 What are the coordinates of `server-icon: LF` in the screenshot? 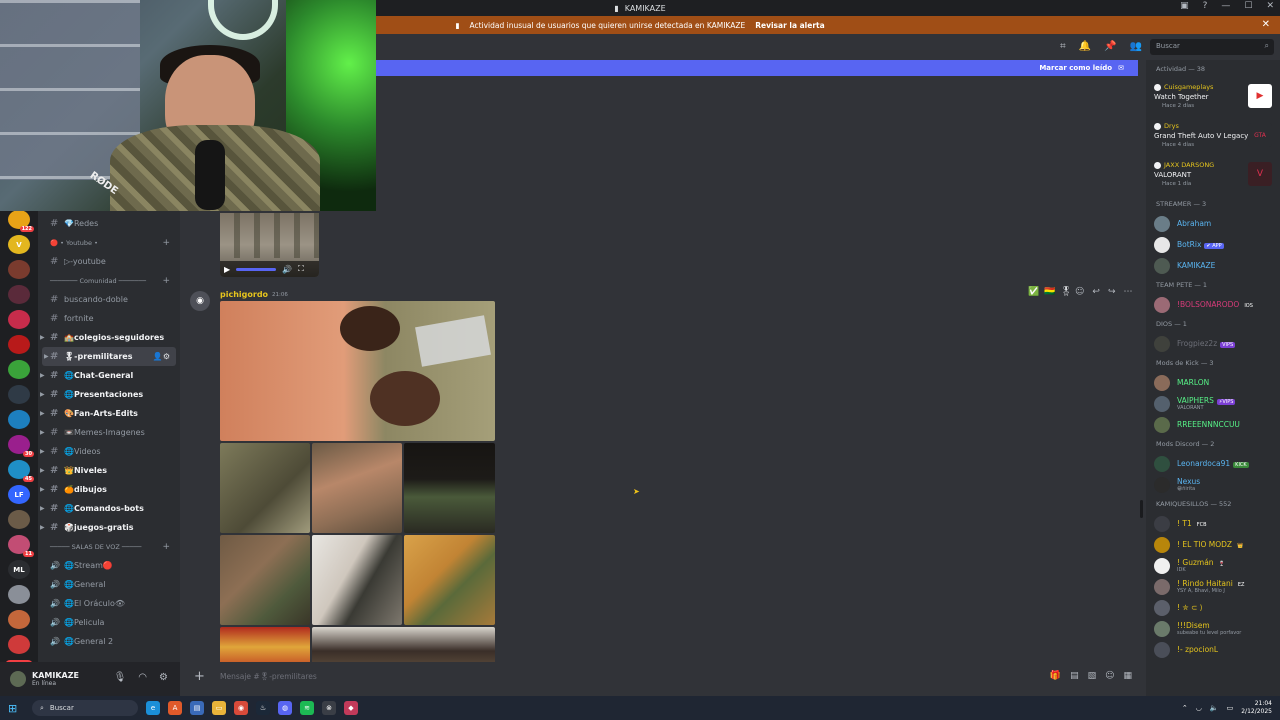 It's located at (19, 494).